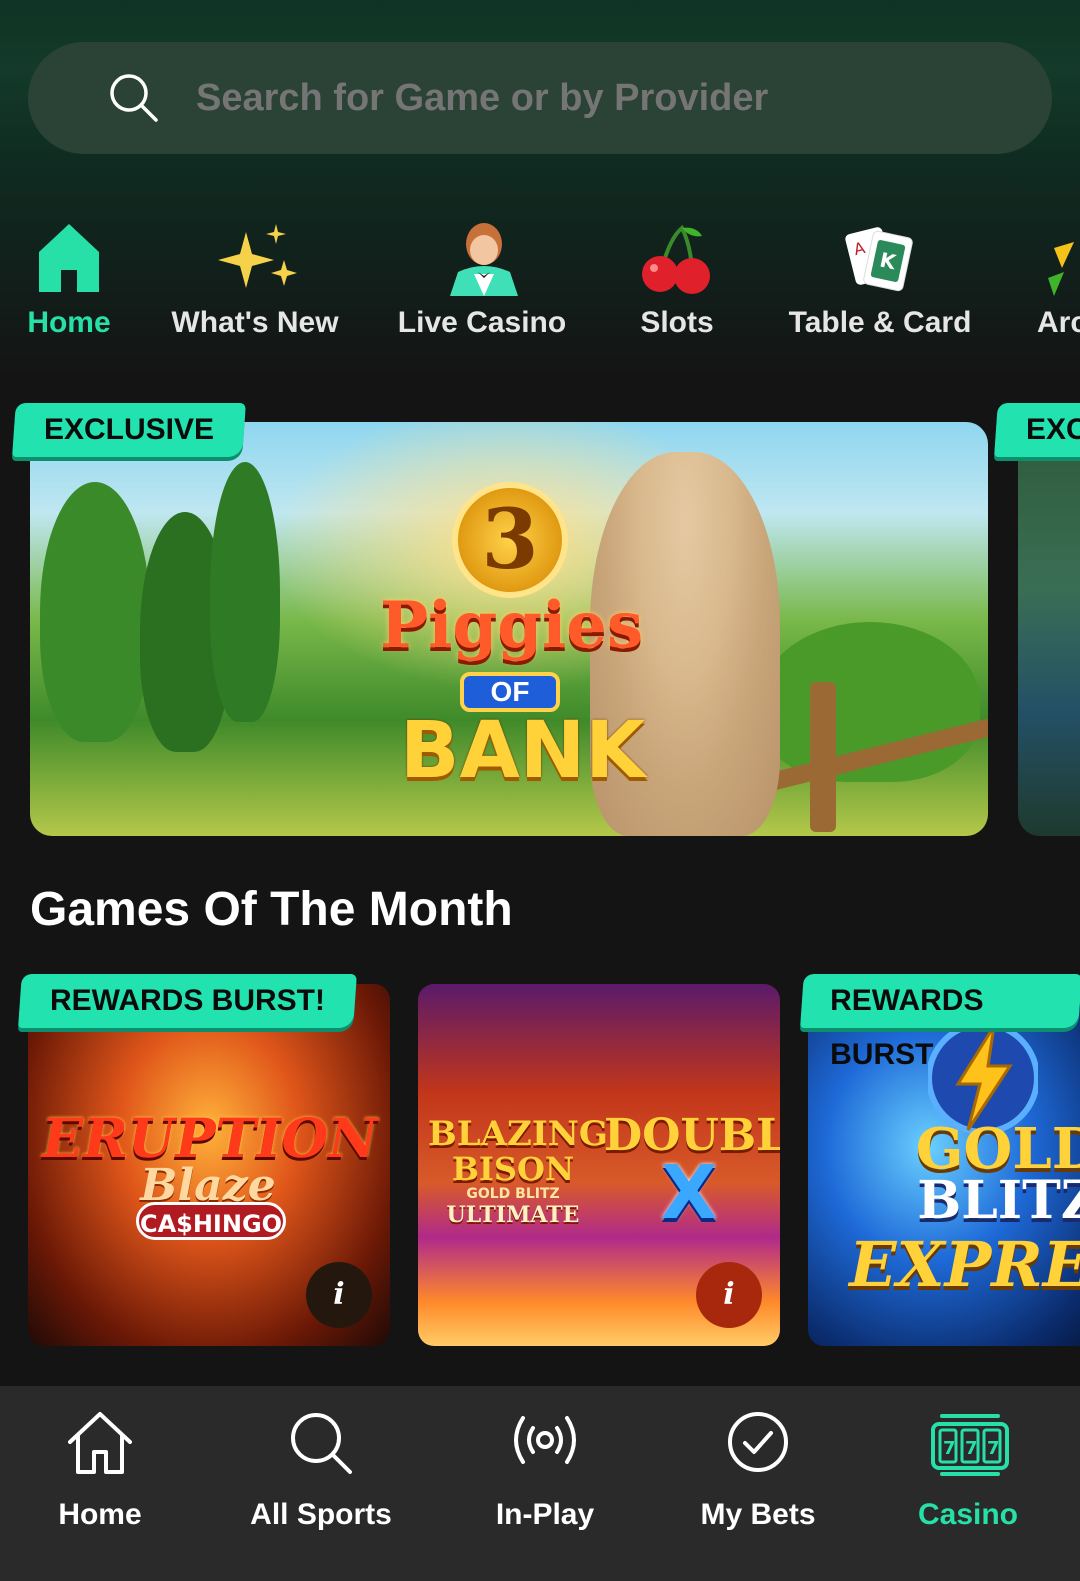  Describe the element at coordinates (209, 1165) in the screenshot. I see `game-tile-eruption-blaze: ERUPTION Blaze CA$HINGO i` at that location.